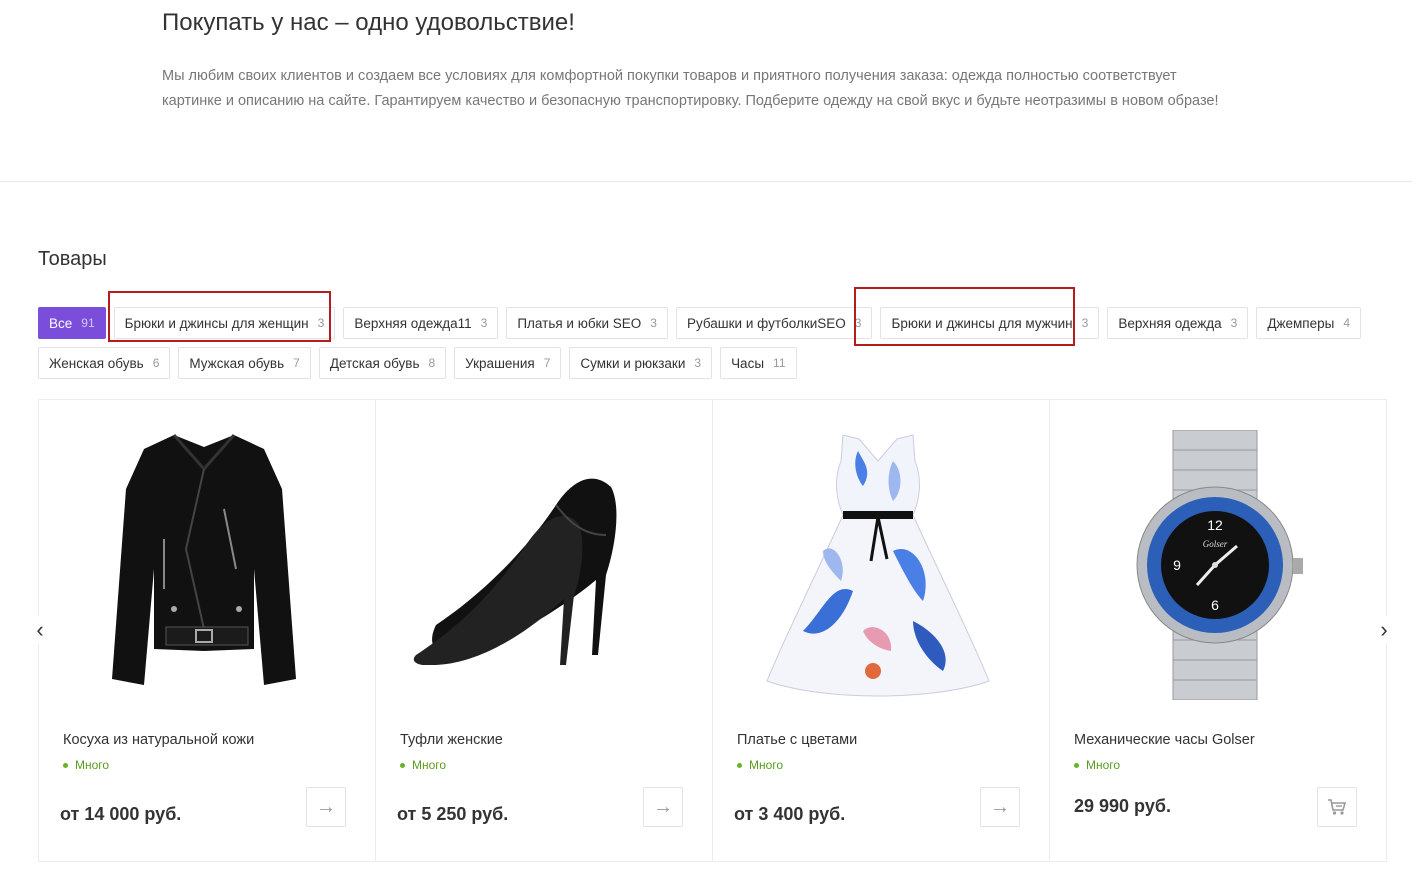 This screenshot has height=873, width=1412. Describe the element at coordinates (706, 181) in the screenshot. I see `section-divider` at that location.